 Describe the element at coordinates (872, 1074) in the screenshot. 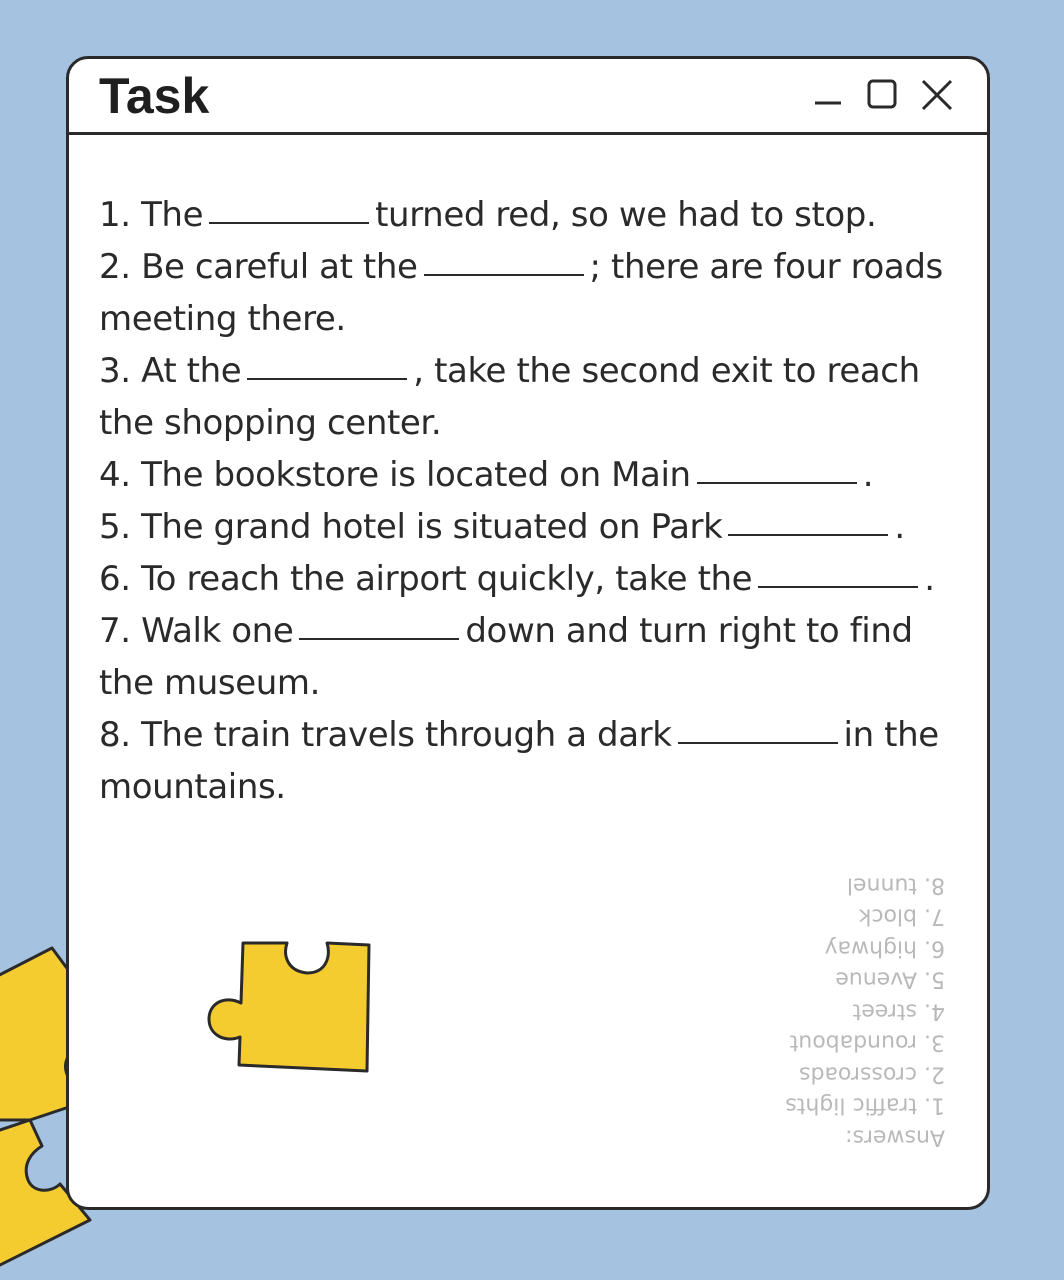

I see `answer-item: 2. crossroads` at that location.